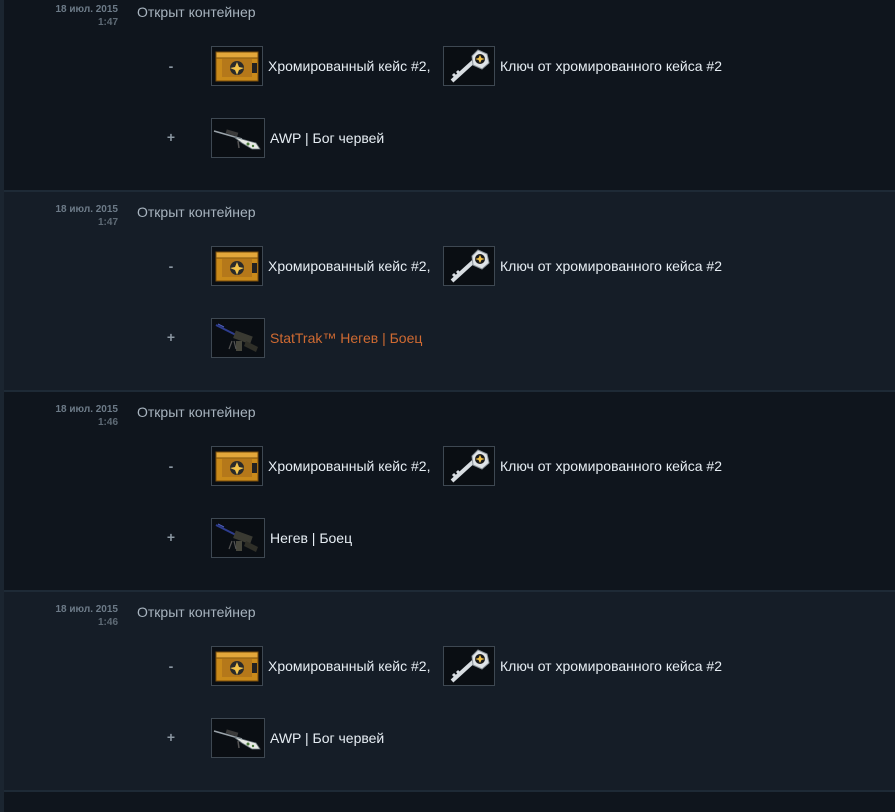 The image size is (895, 812). What do you see at coordinates (311, 538) in the screenshot?
I see `added-item-label: Негев | Боец` at bounding box center [311, 538].